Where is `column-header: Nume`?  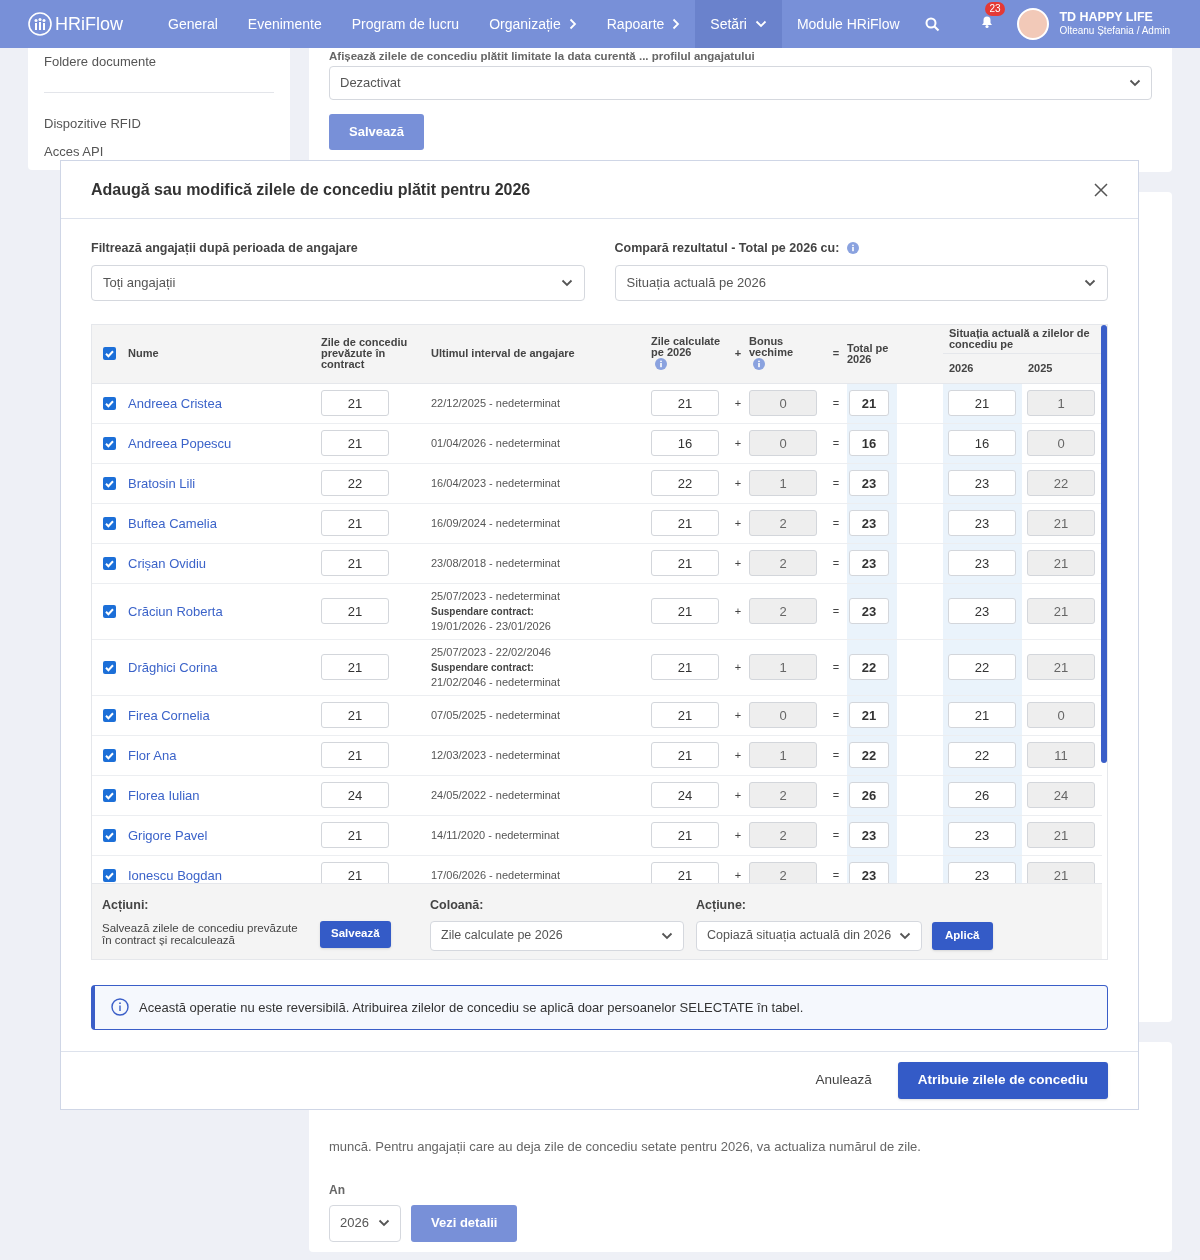 column-header: Nume is located at coordinates (143, 354).